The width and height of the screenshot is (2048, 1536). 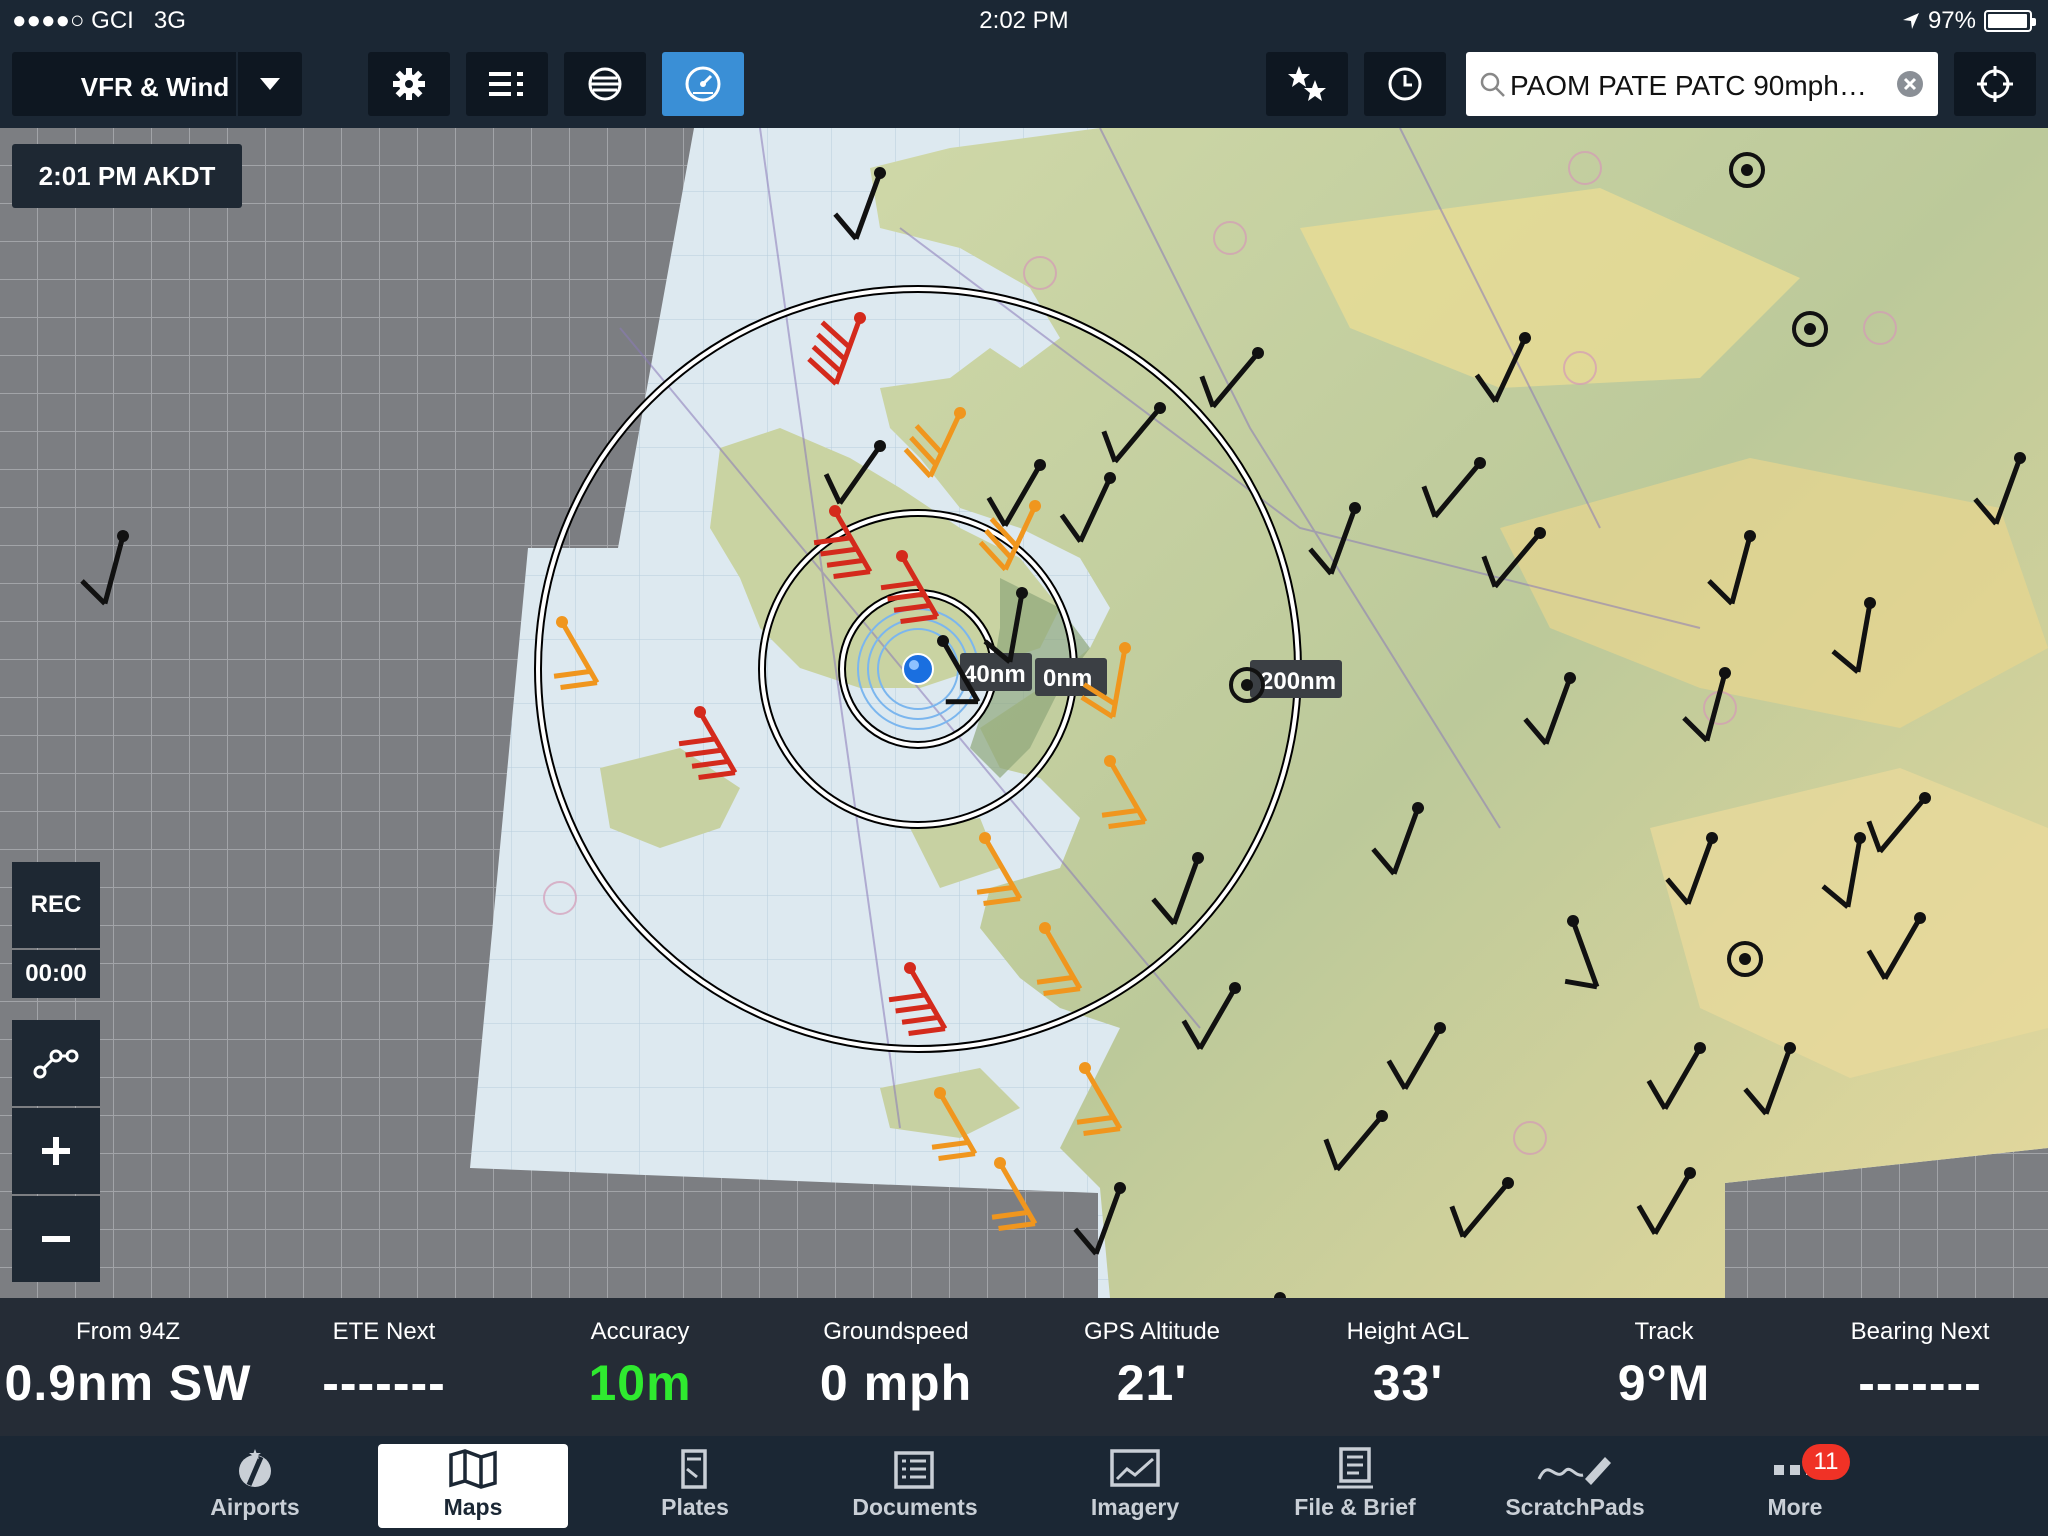 I want to click on record-button: REC, so click(x=56, y=905).